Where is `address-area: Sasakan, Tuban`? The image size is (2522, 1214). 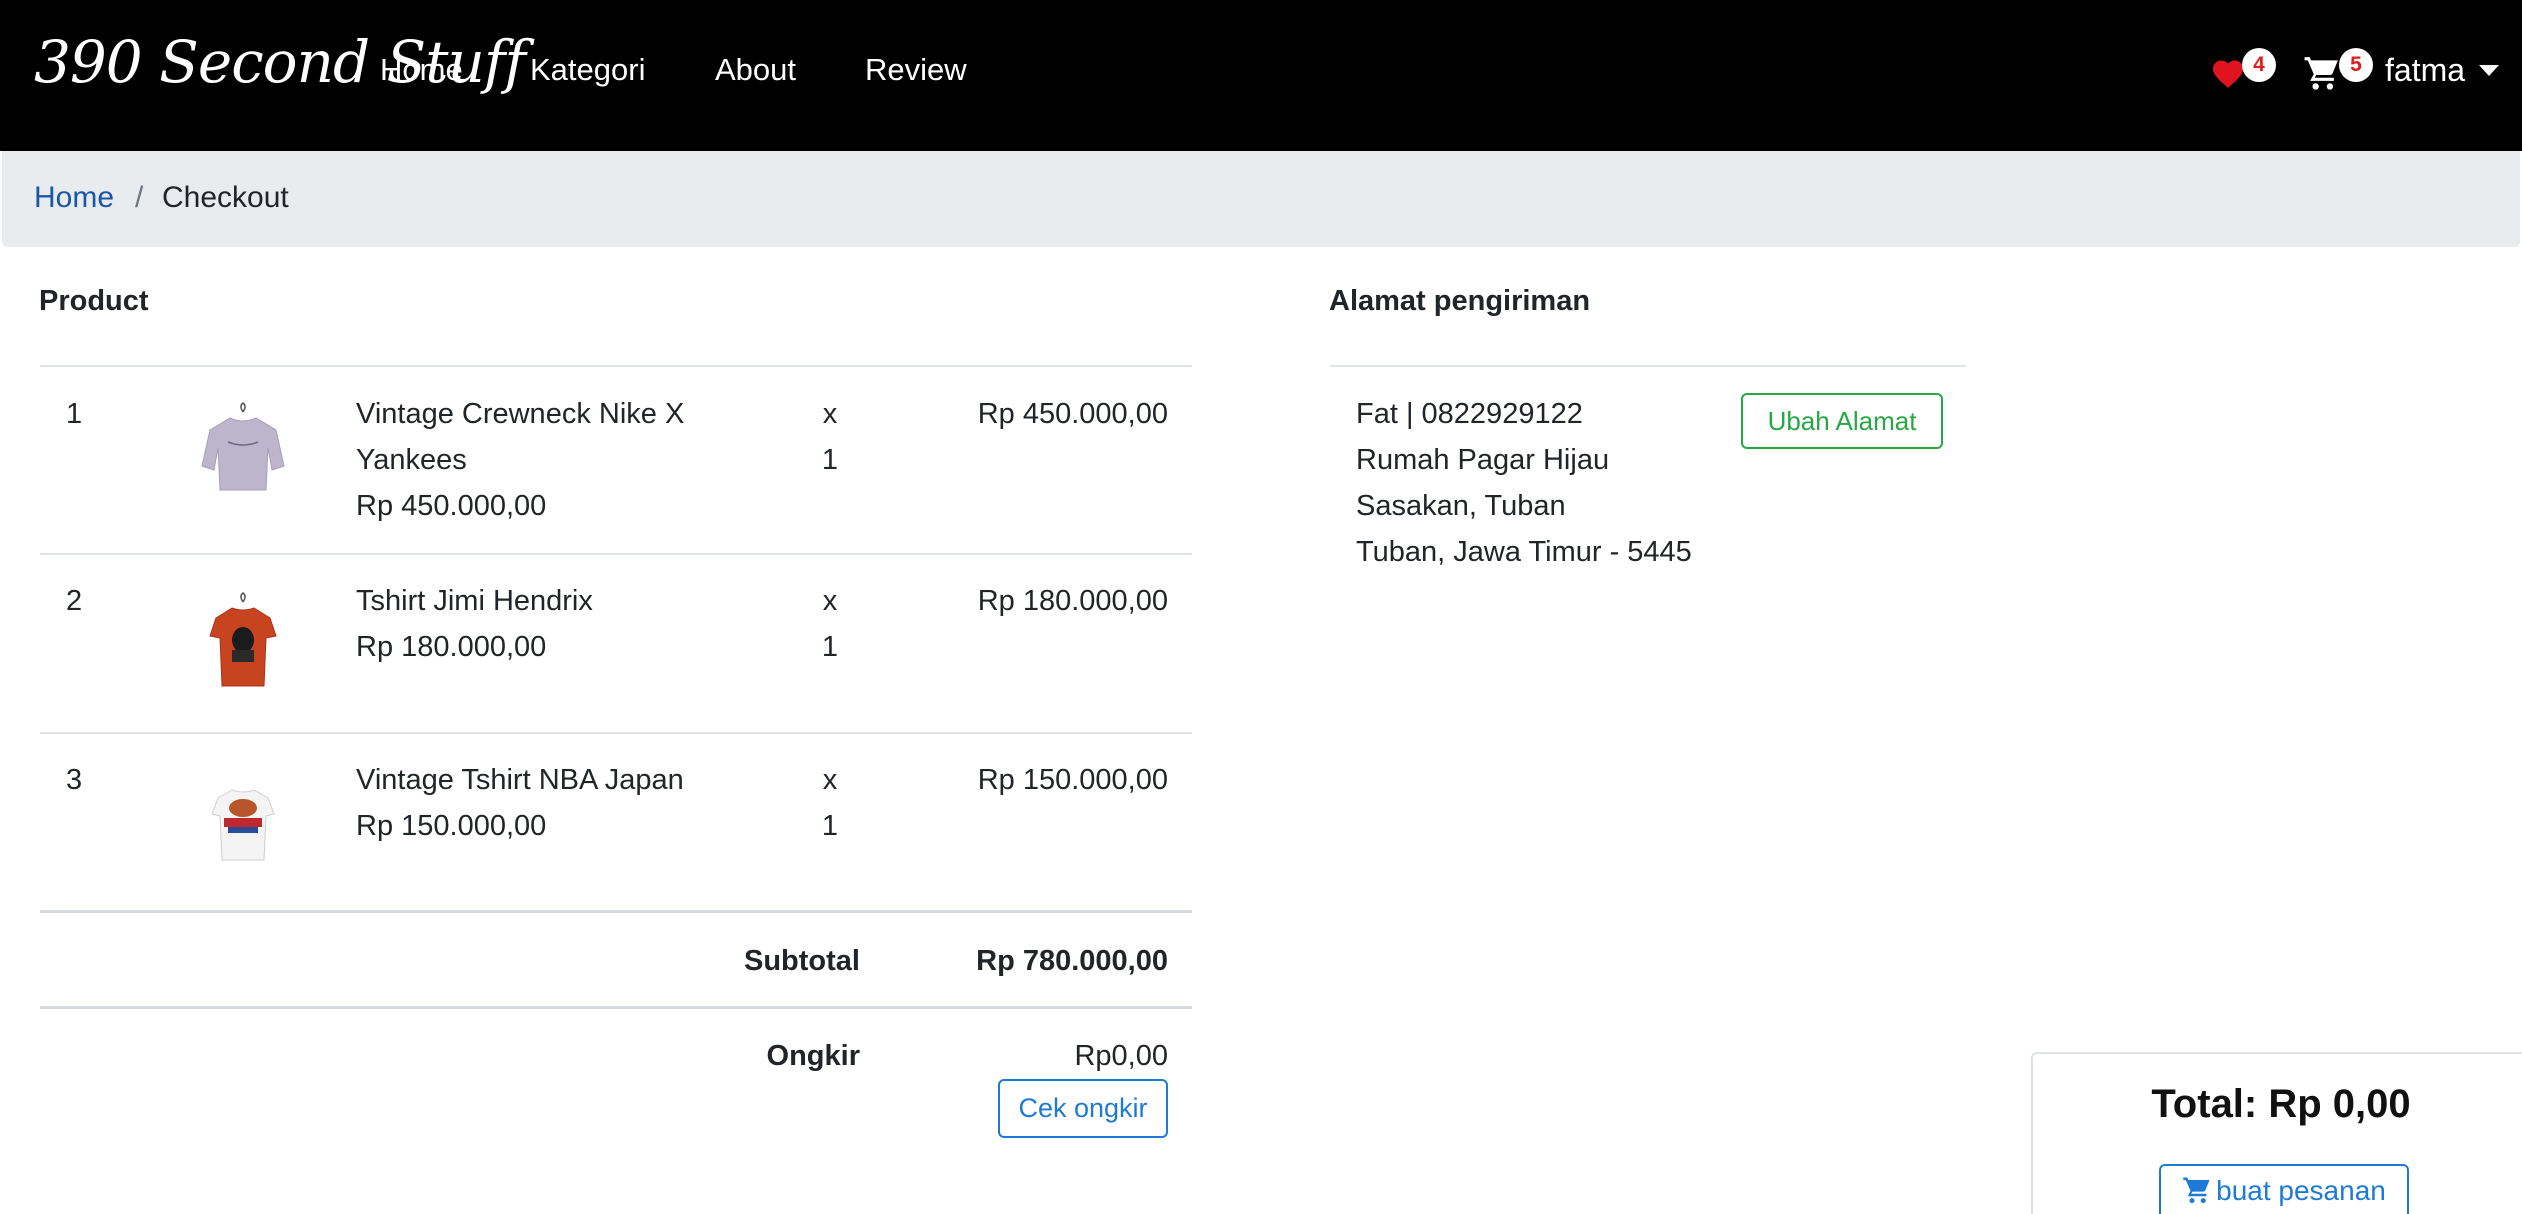
address-area: Sasakan, Tuban is located at coordinates (1461, 506).